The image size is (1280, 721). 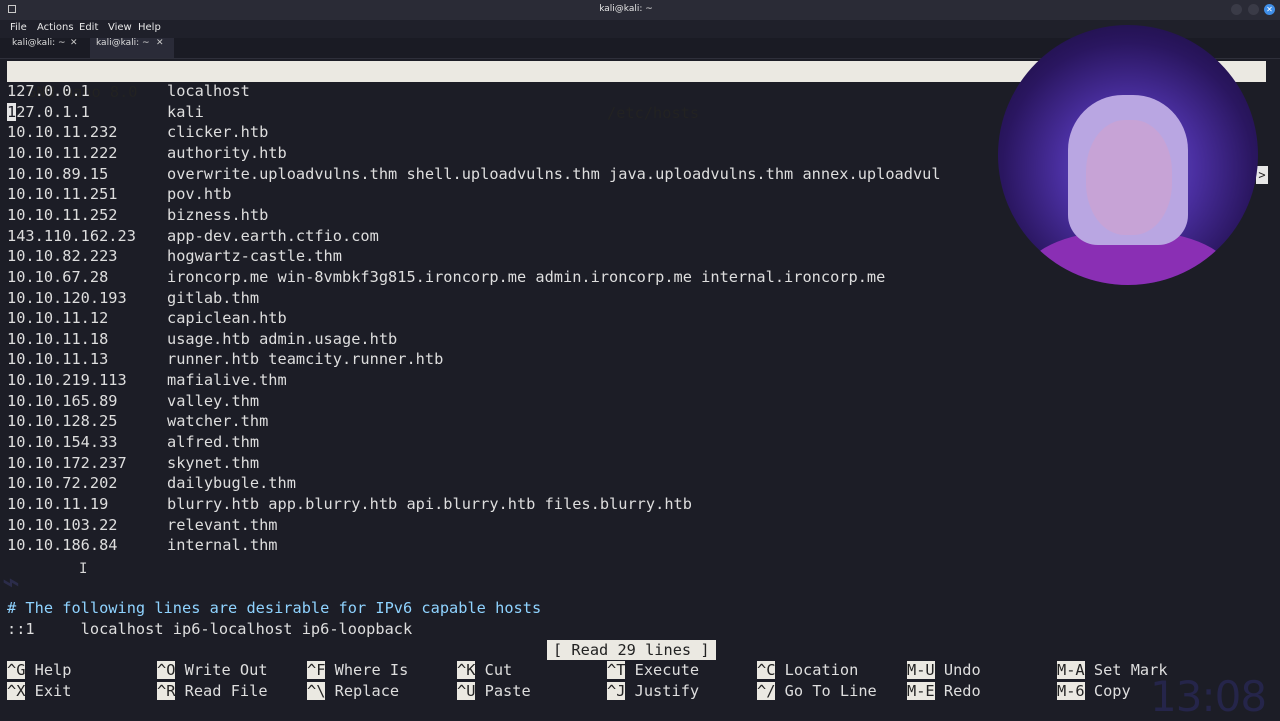 I want to click on host-names: pov.htb, so click(x=199, y=194).